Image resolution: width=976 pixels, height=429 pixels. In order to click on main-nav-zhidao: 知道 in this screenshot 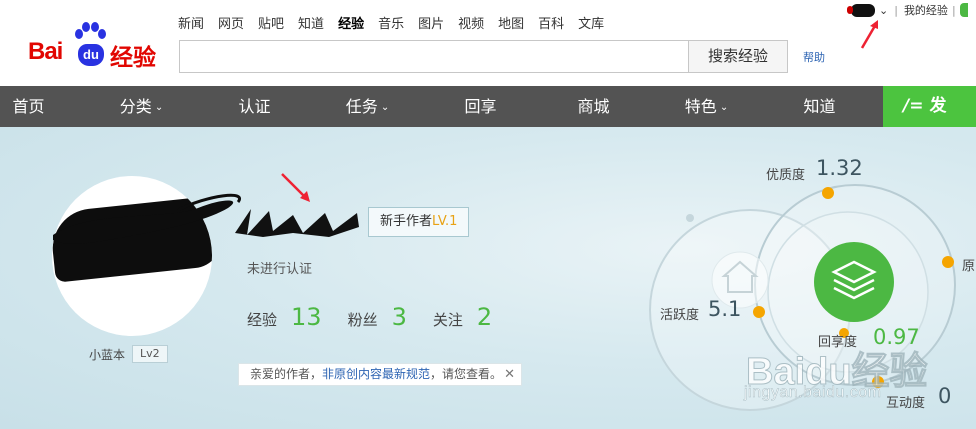, I will do `click(819, 106)`.